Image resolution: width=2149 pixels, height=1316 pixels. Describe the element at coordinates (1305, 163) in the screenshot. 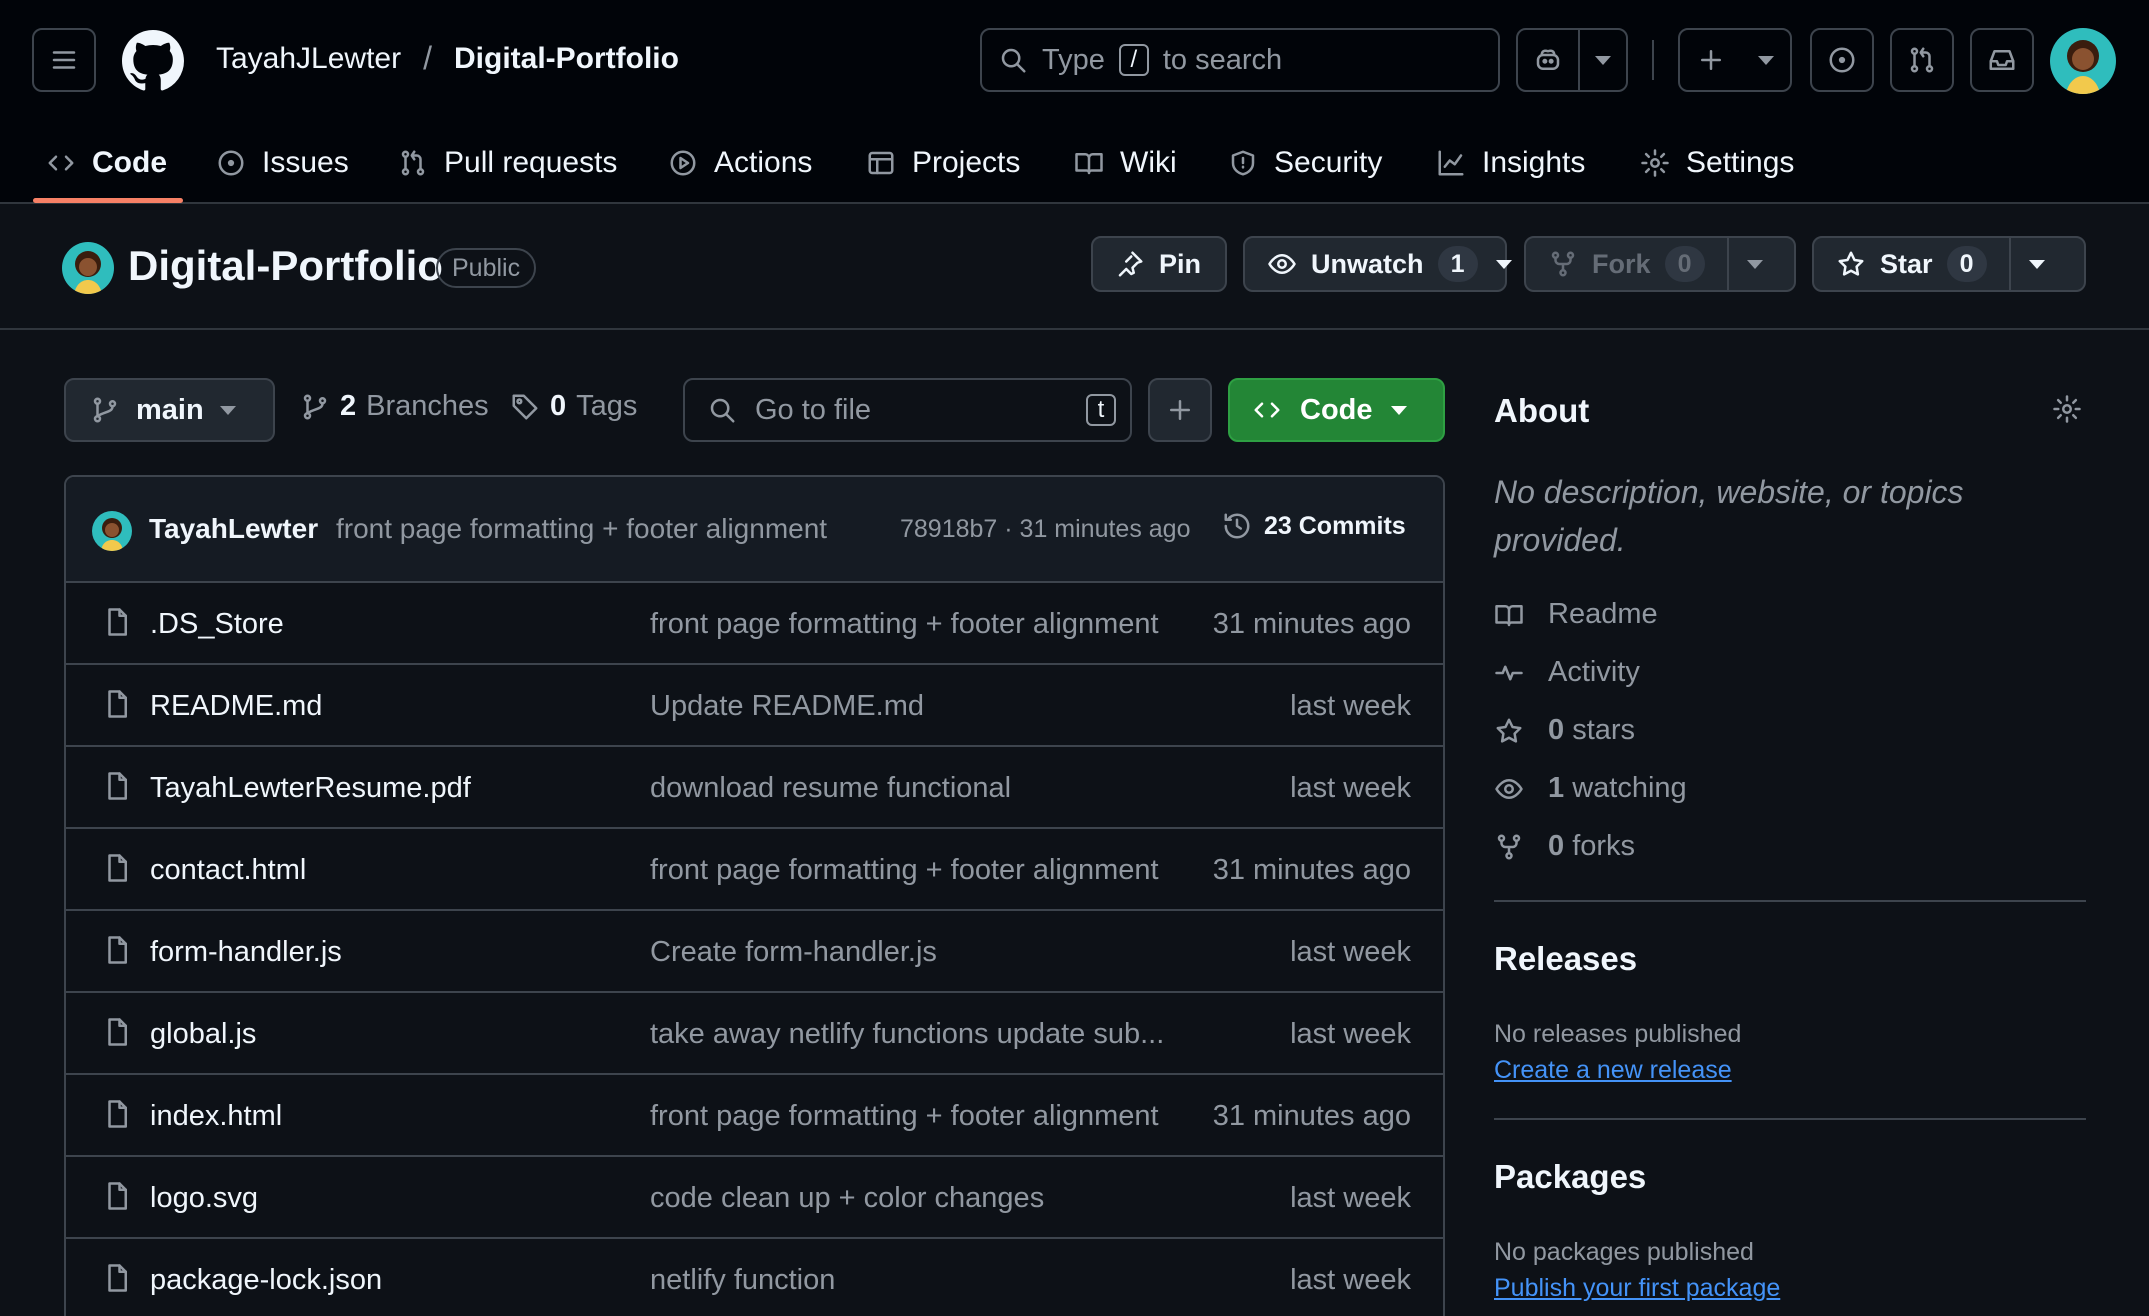

I see `tab-security: Security` at that location.